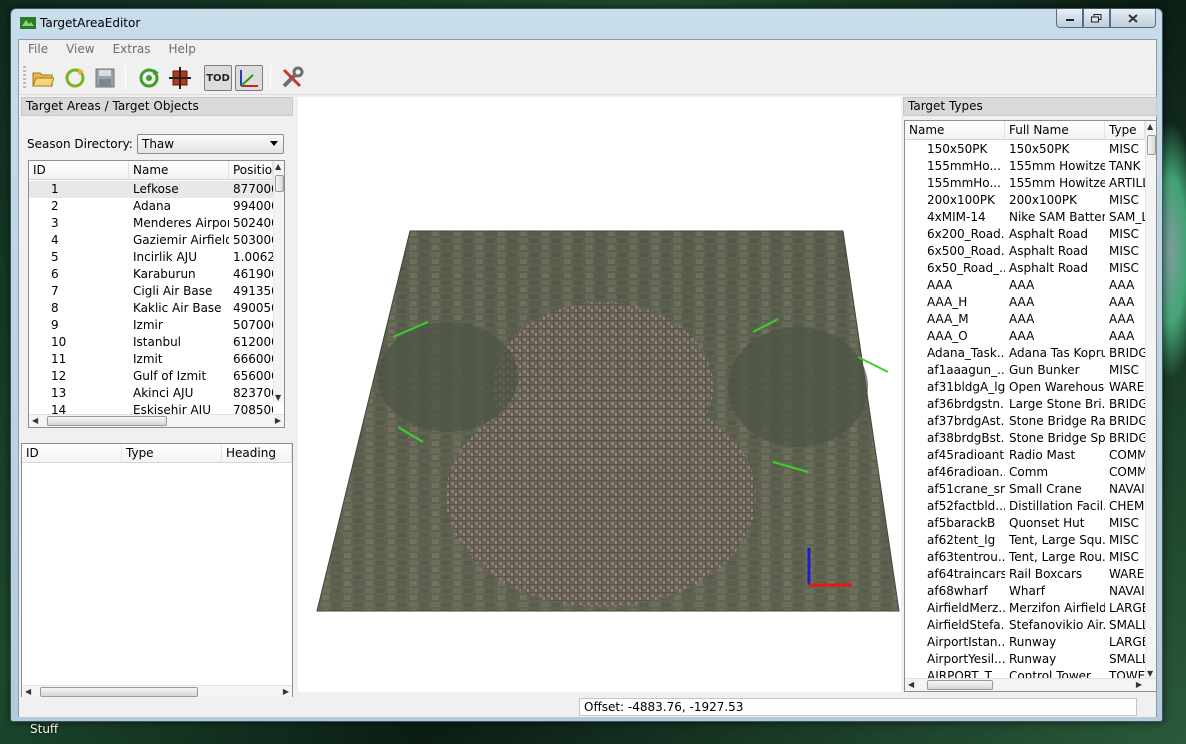 This screenshot has width=1186, height=744. What do you see at coordinates (1025, 166) in the screenshot?
I see `target-type-row: 155mmHo... 155mm Howitzer TANK` at bounding box center [1025, 166].